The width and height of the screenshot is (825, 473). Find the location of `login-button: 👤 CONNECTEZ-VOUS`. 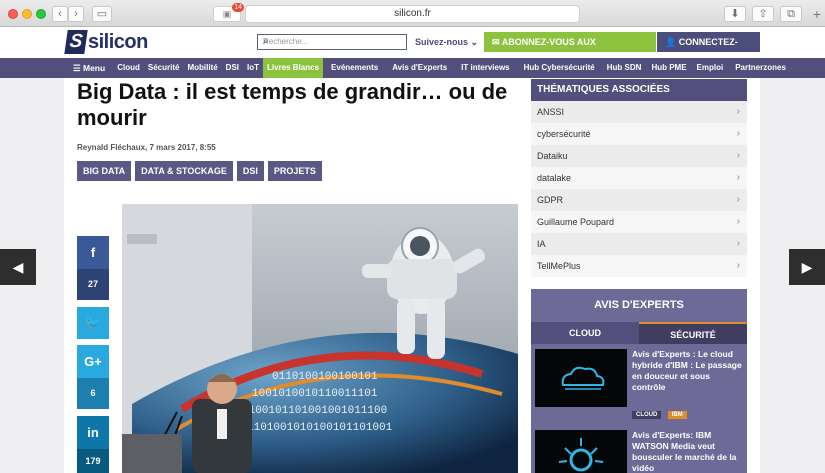

login-button: 👤 CONNECTEZ-VOUS is located at coordinates (708, 49).